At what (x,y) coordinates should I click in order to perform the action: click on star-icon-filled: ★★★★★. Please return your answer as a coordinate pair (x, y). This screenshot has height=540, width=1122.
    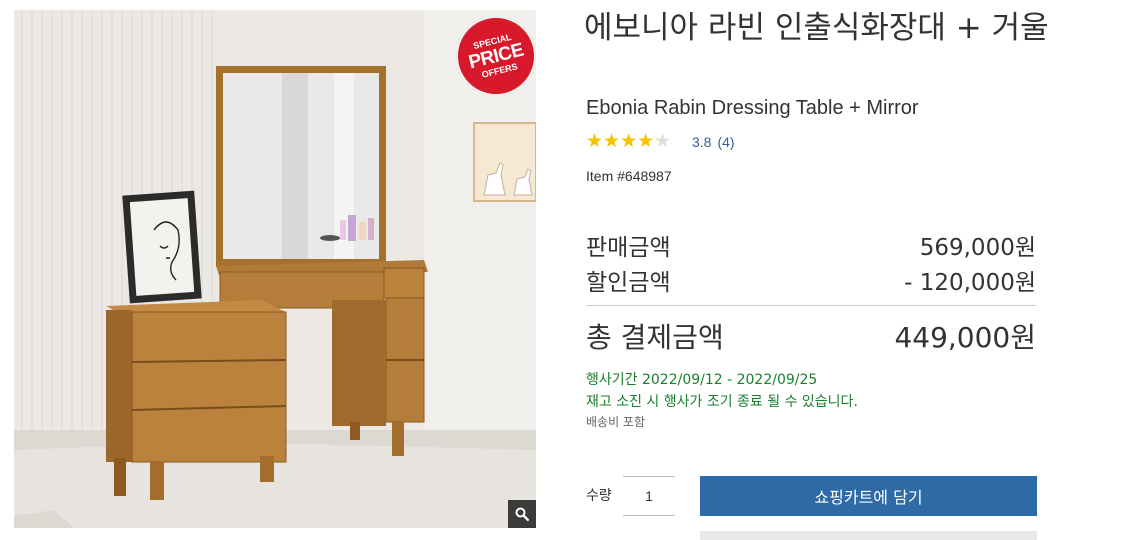
    Looking at the image, I should click on (621, 142).